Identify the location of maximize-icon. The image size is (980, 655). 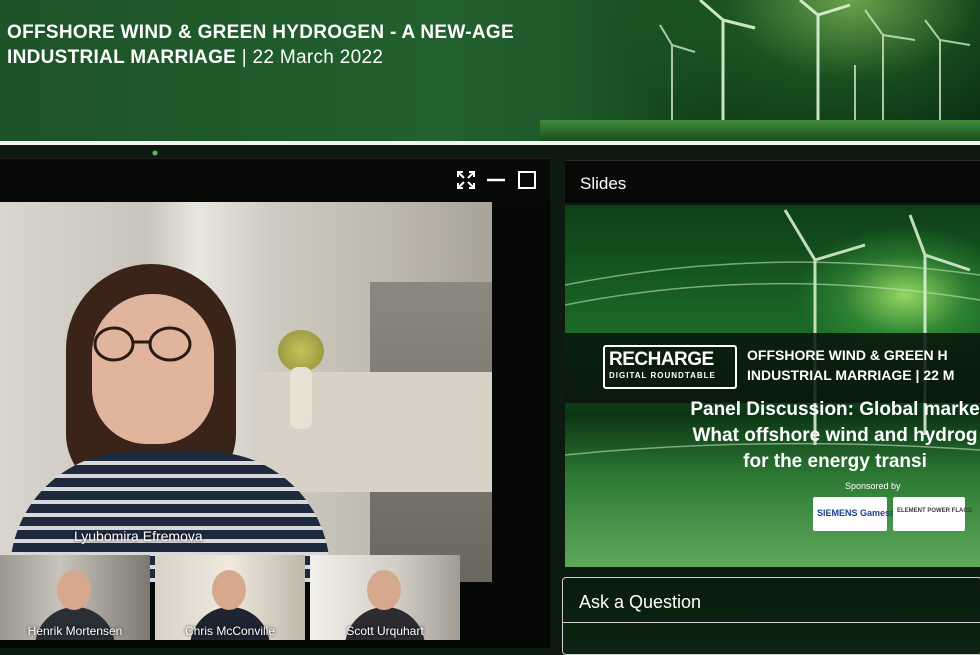
(527, 180).